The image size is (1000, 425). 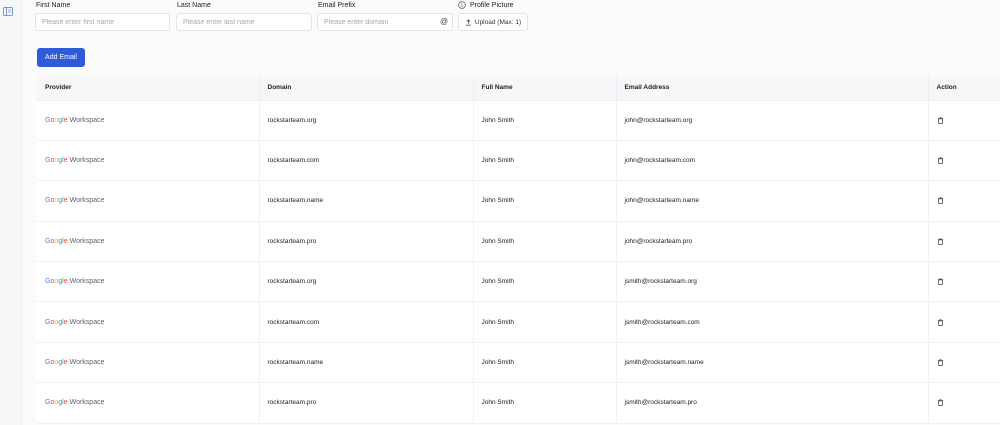 I want to click on at-symbol: @, so click(x=444, y=21).